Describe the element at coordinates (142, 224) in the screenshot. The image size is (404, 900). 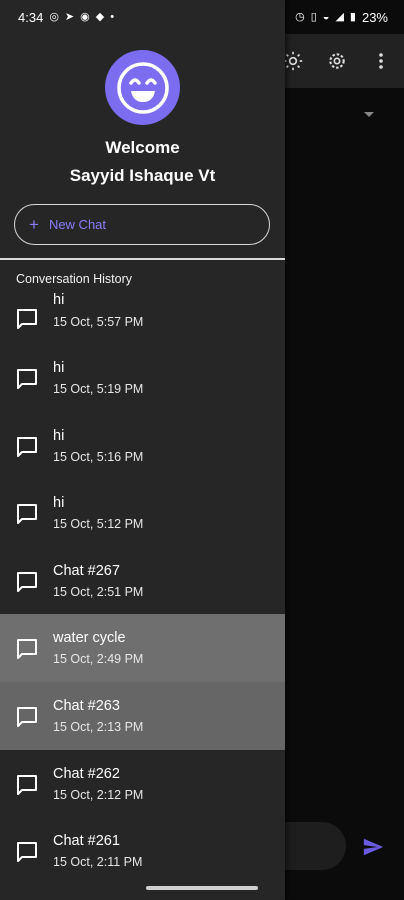
I see `new-chat-button: + New Chat` at that location.